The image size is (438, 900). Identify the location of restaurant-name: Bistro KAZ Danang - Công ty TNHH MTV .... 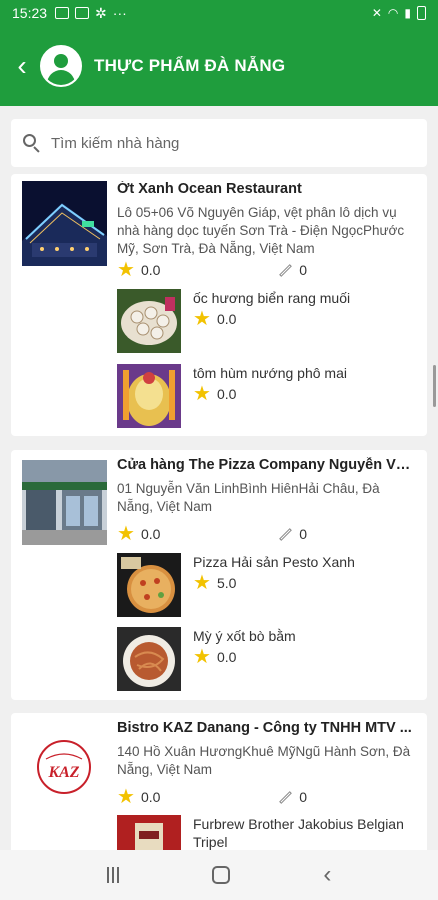
(264, 728).